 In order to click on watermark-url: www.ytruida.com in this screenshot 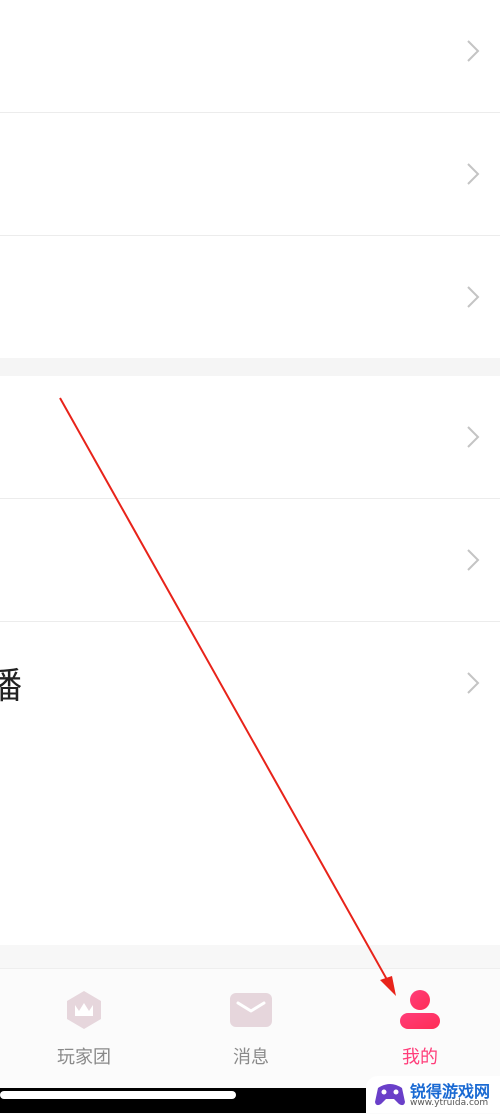, I will do `click(449, 1103)`.